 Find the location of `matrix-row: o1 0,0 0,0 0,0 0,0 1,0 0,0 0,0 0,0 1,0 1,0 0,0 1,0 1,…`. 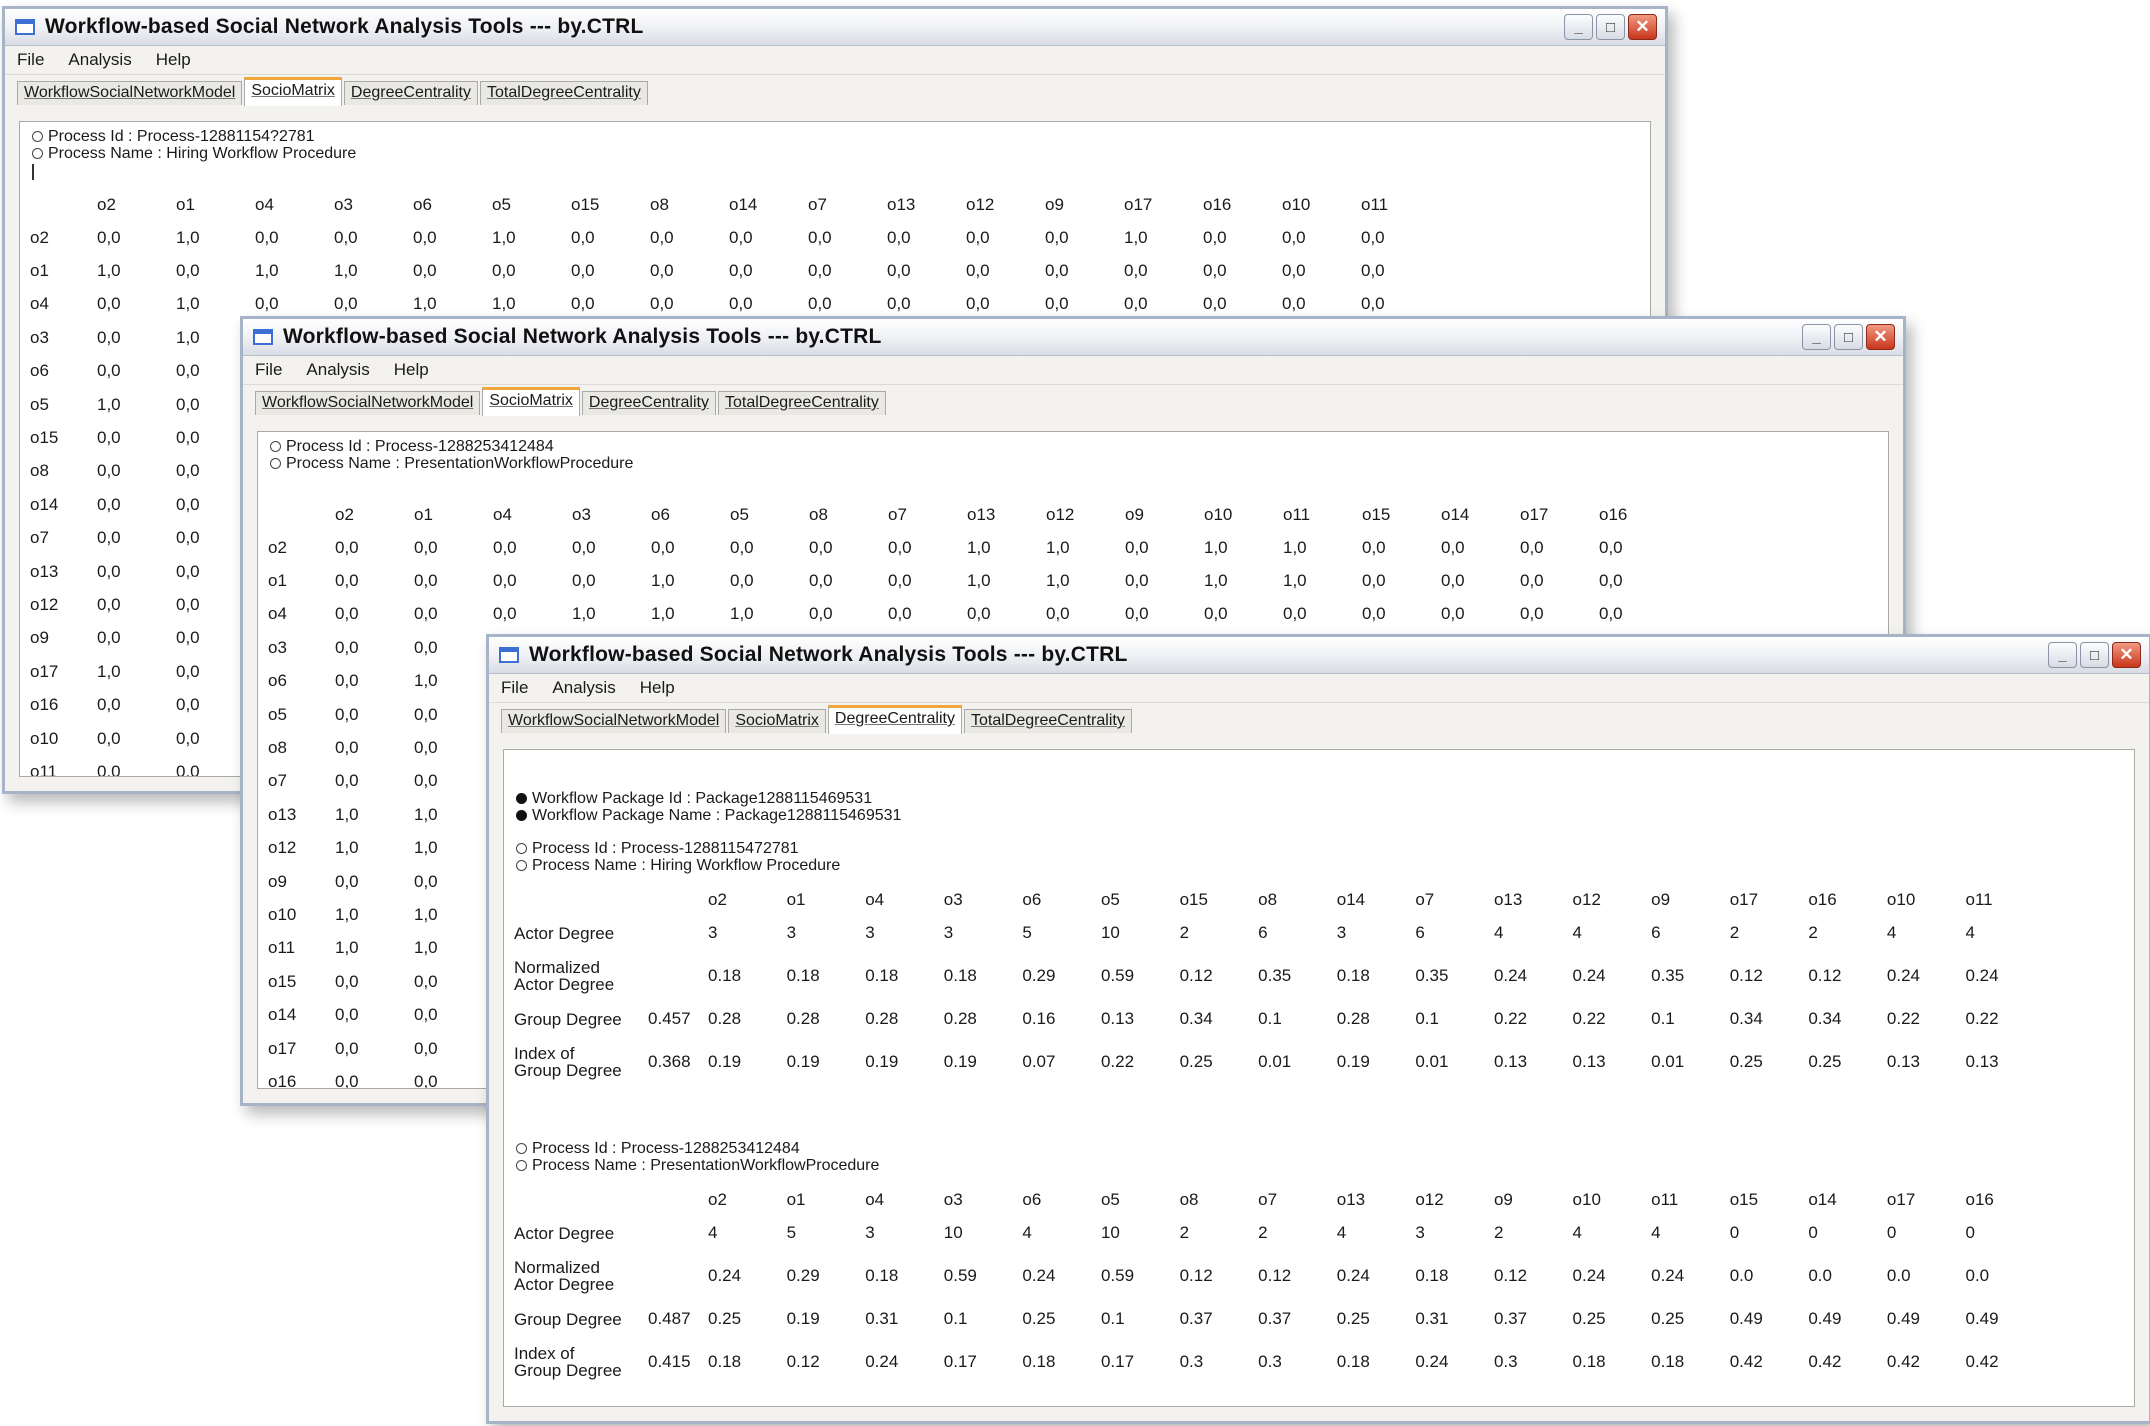

matrix-row: o1 0,0 0,0 0,0 0,0 1,0 0,0 0,0 0,0 1,0 1,0 0,0 1,0 1,… is located at coordinates (973, 580).